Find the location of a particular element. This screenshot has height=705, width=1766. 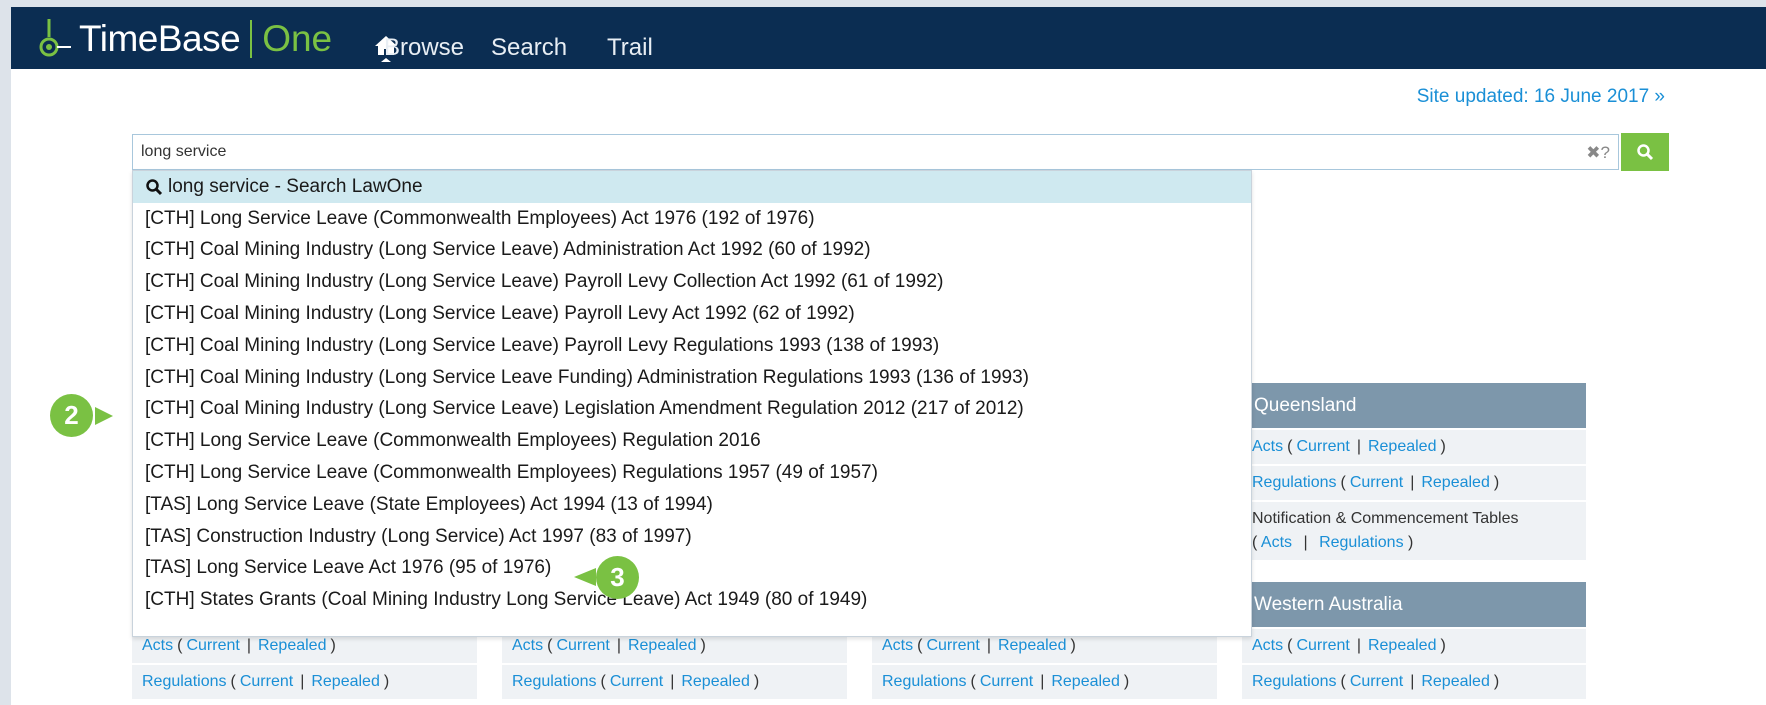

marker-2-arrow-icon is located at coordinates (104, 416).